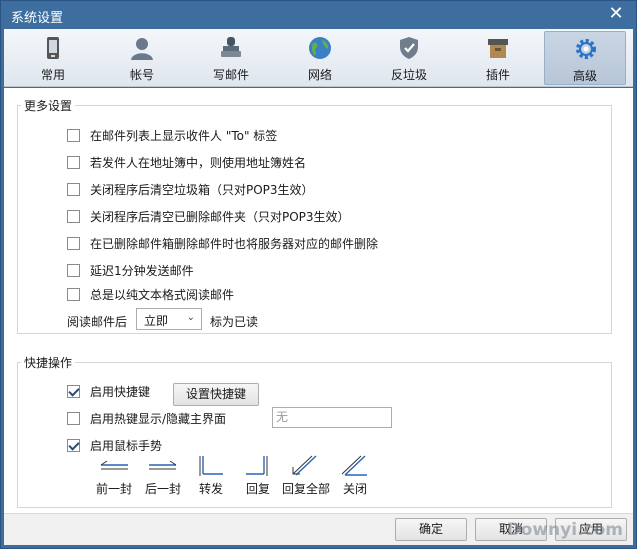 The width and height of the screenshot is (637, 549). I want to click on option-plain-text: 总是以纯文本格式阅读邮件, so click(150, 294).